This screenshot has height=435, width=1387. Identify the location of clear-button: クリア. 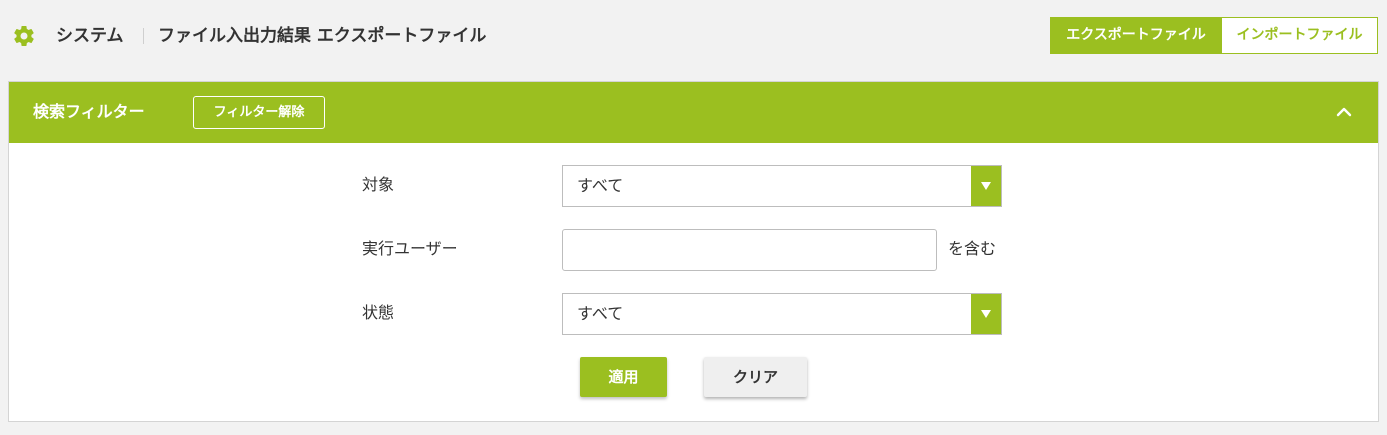
(755, 377).